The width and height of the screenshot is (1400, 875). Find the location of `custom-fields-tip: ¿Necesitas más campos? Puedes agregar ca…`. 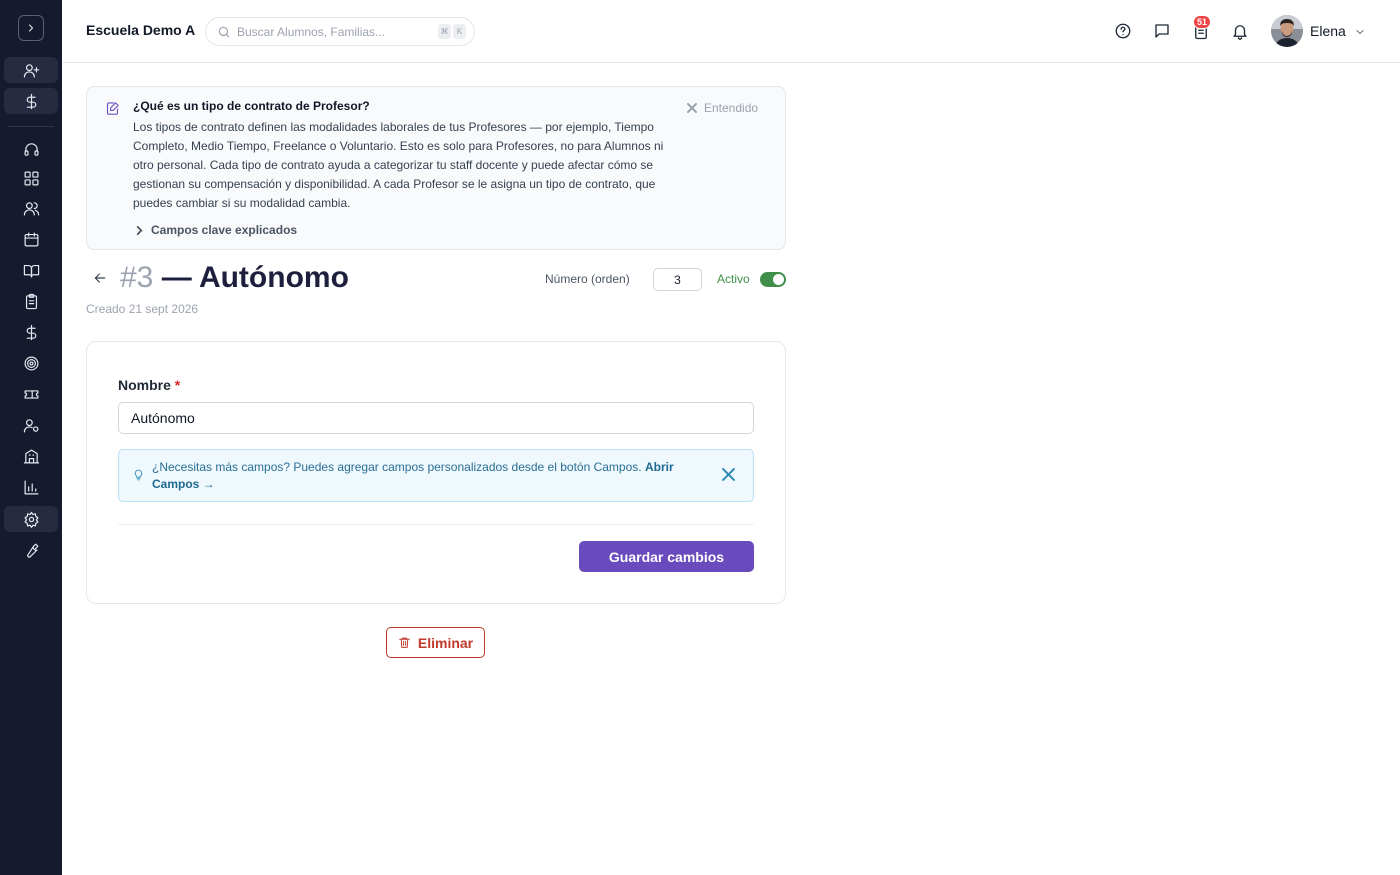

custom-fields-tip: ¿Necesitas más campos? Puedes agregar ca… is located at coordinates (436, 475).